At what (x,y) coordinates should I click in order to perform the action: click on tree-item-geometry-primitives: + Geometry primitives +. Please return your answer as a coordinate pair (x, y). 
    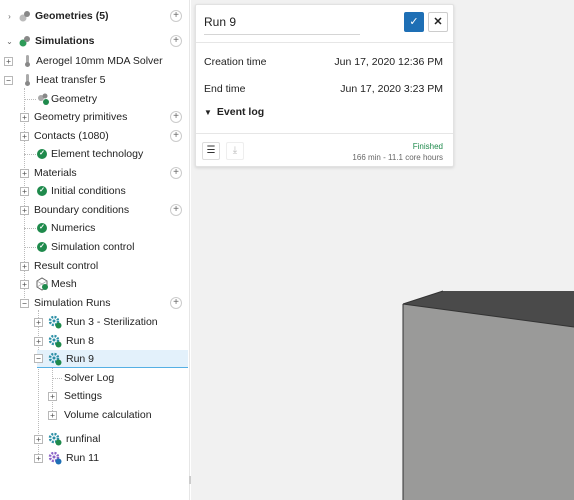
    Looking at the image, I should click on (95, 117).